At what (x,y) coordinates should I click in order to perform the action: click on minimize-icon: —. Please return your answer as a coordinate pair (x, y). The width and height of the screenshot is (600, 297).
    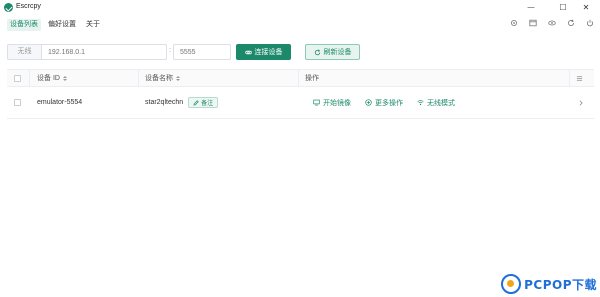
    Looking at the image, I should click on (531, 7).